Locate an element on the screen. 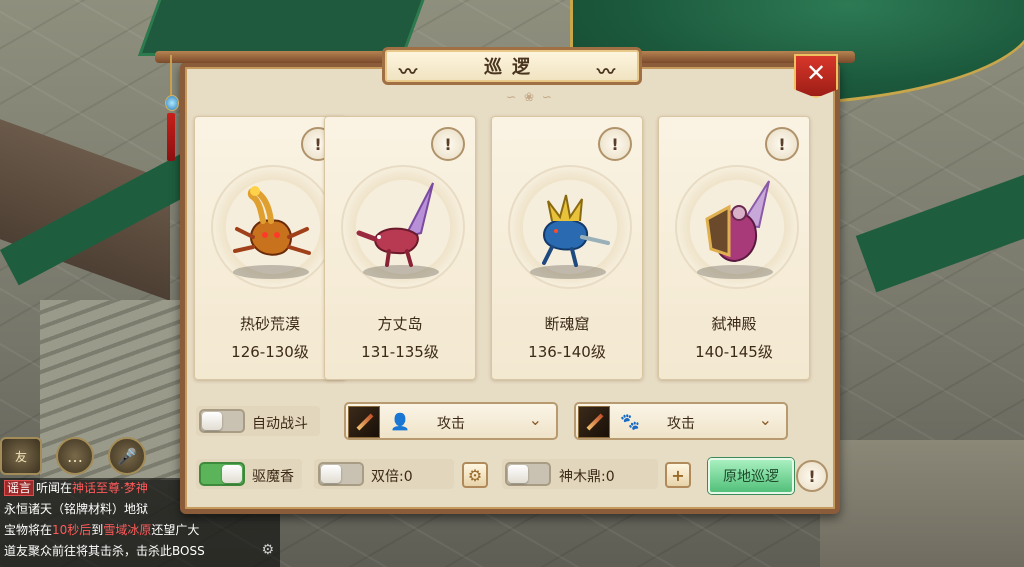 This screenshot has width=1024, height=567. role-skill-dropdown: 👤 攻击 ⌄ is located at coordinates (451, 421).